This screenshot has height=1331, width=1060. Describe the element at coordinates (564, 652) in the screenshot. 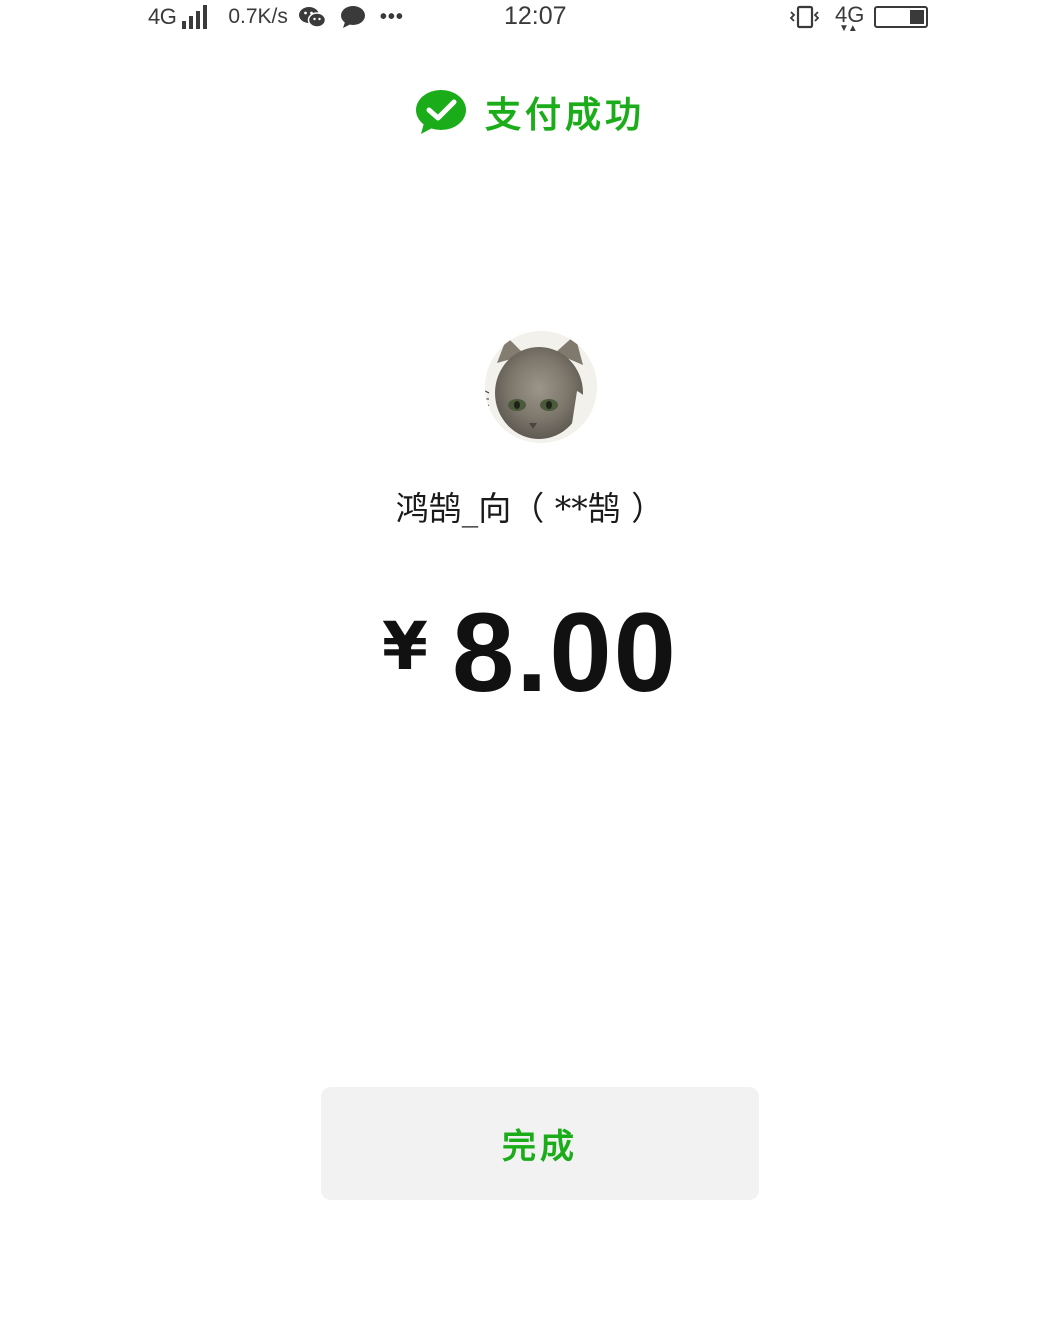

I see `amount-value: 8.00` at that location.